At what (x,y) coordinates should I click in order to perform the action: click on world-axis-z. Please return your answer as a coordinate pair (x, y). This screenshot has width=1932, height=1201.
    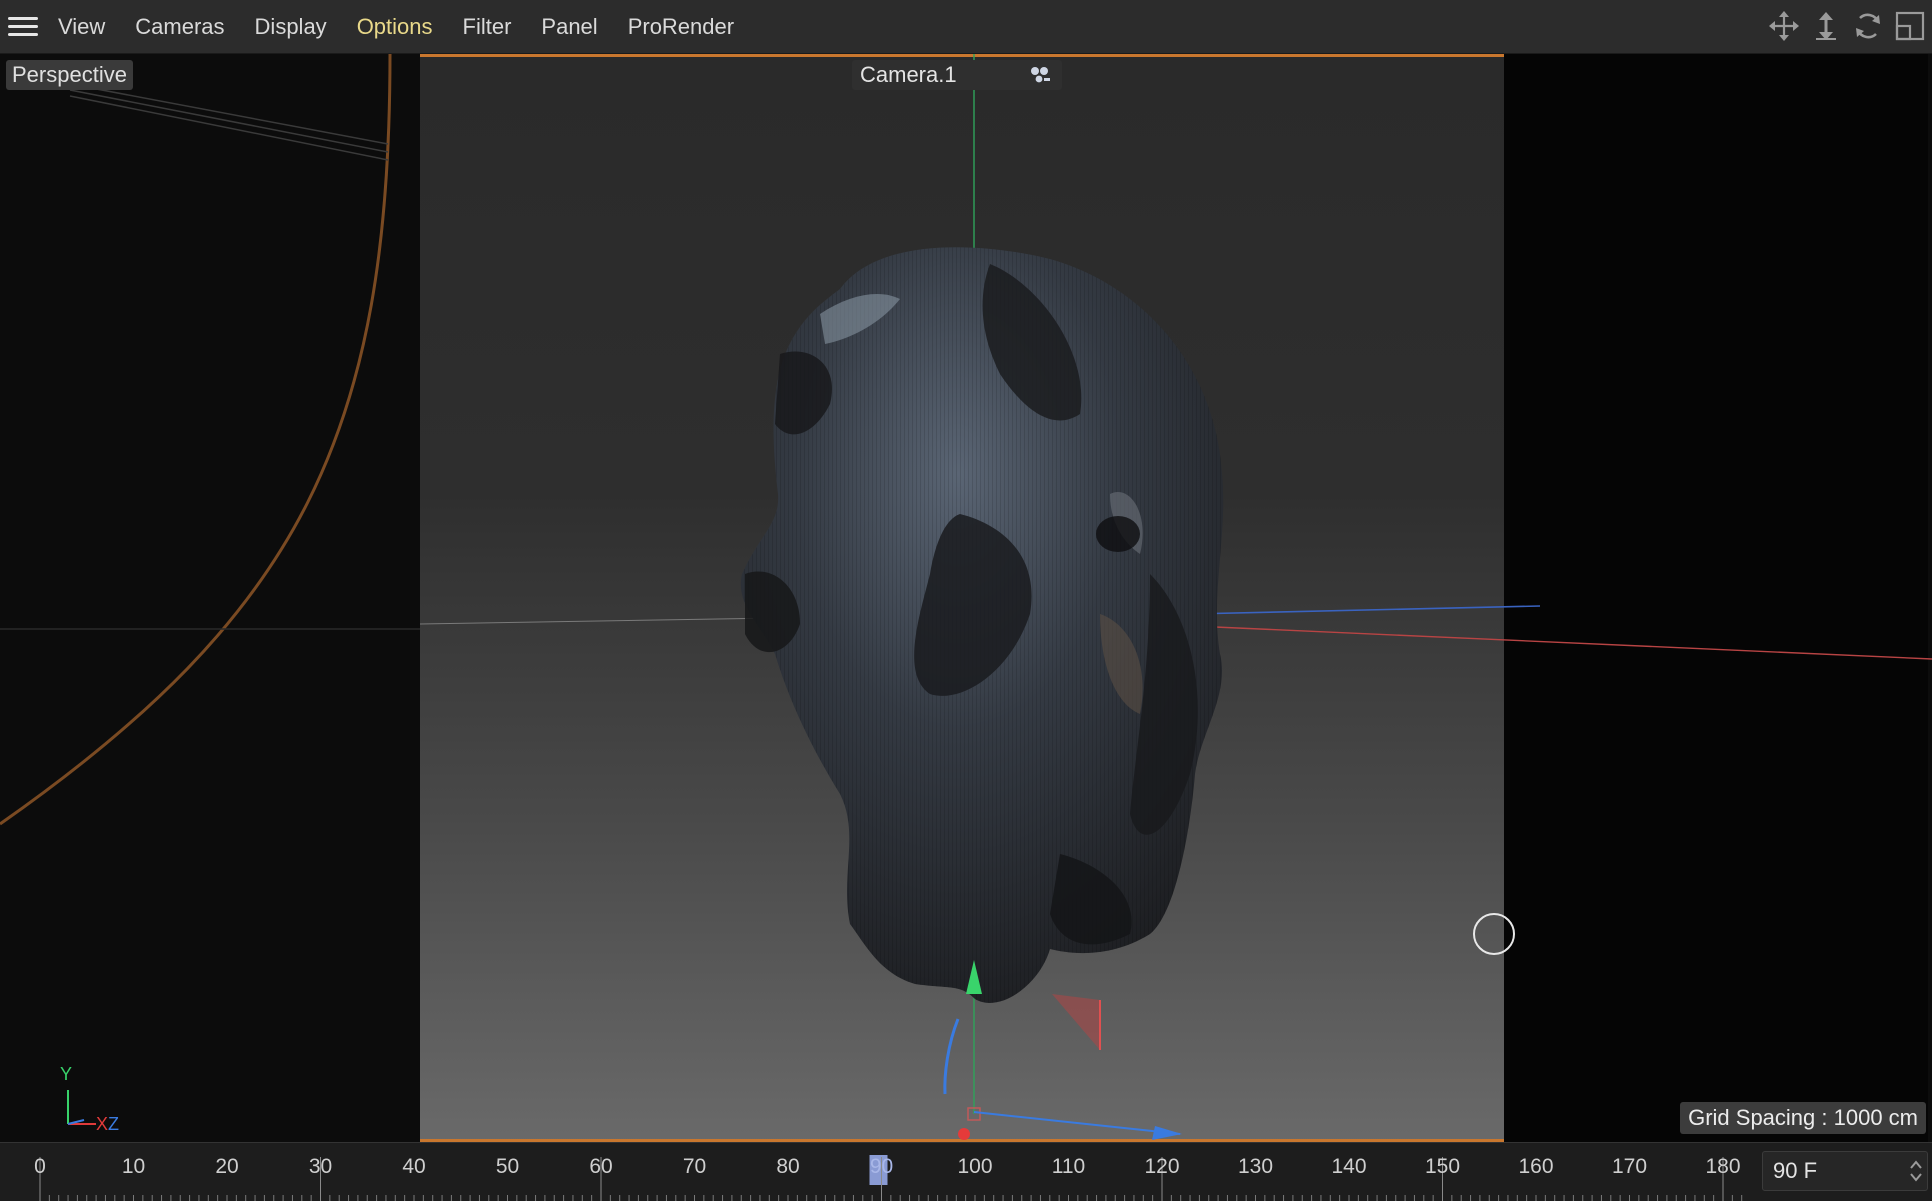
    Looking at the image, I should click on (1365, 610).